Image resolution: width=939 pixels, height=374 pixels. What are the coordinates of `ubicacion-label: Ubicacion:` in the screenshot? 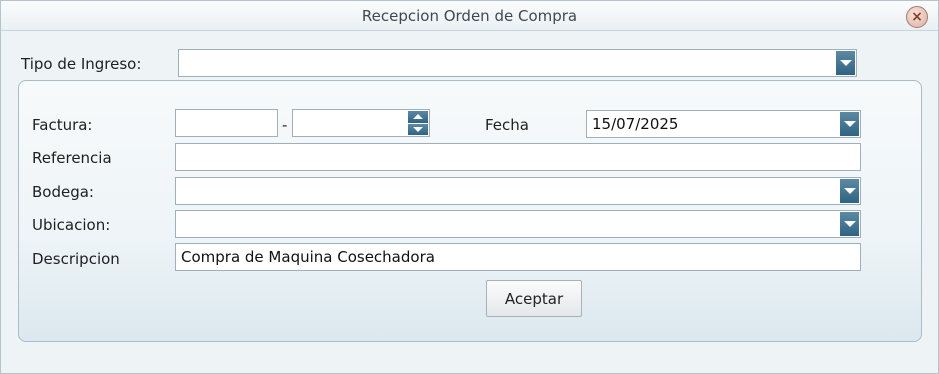 It's located at (71, 225).